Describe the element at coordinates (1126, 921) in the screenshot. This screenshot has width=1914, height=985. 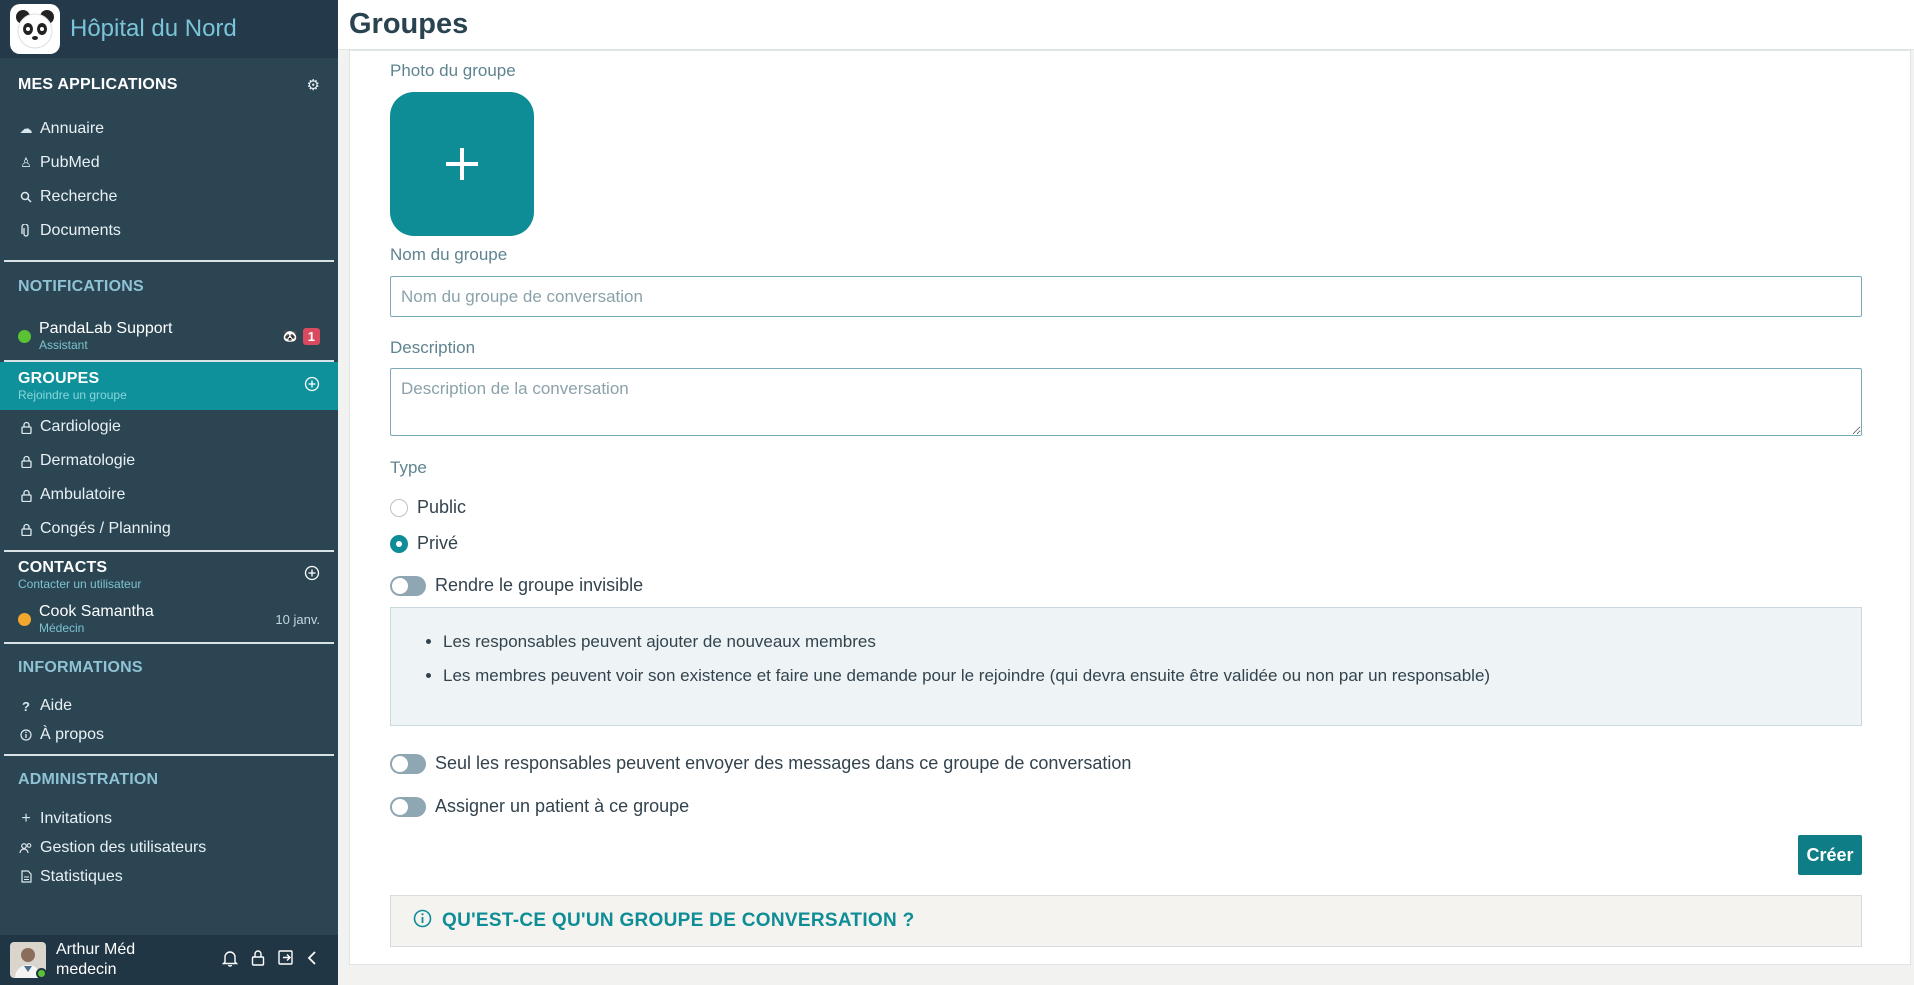
I see `faq-accordion: QU'EST-CE QU'UN GROUPE DE CONVERSATION ?` at that location.